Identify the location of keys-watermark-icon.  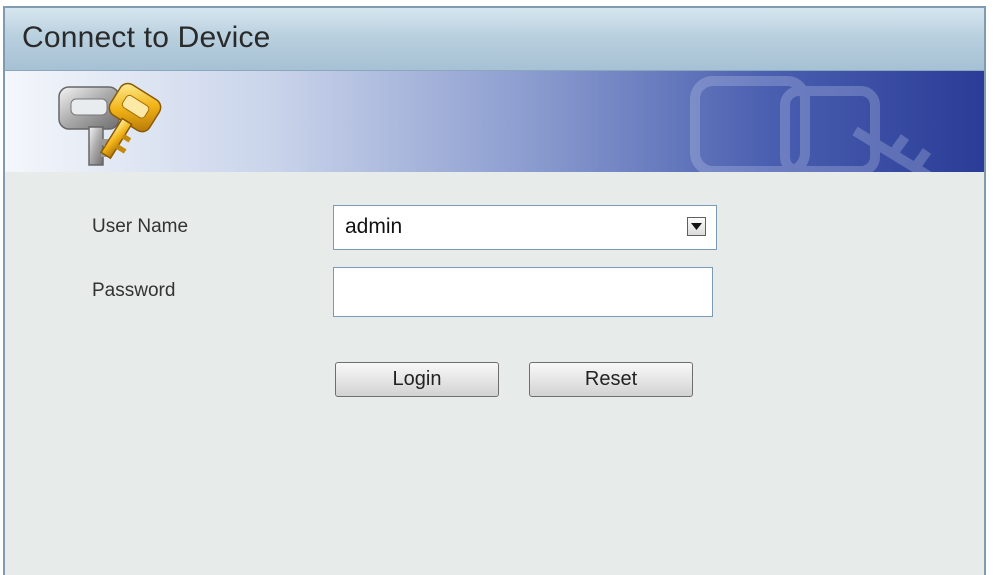
(811, 124).